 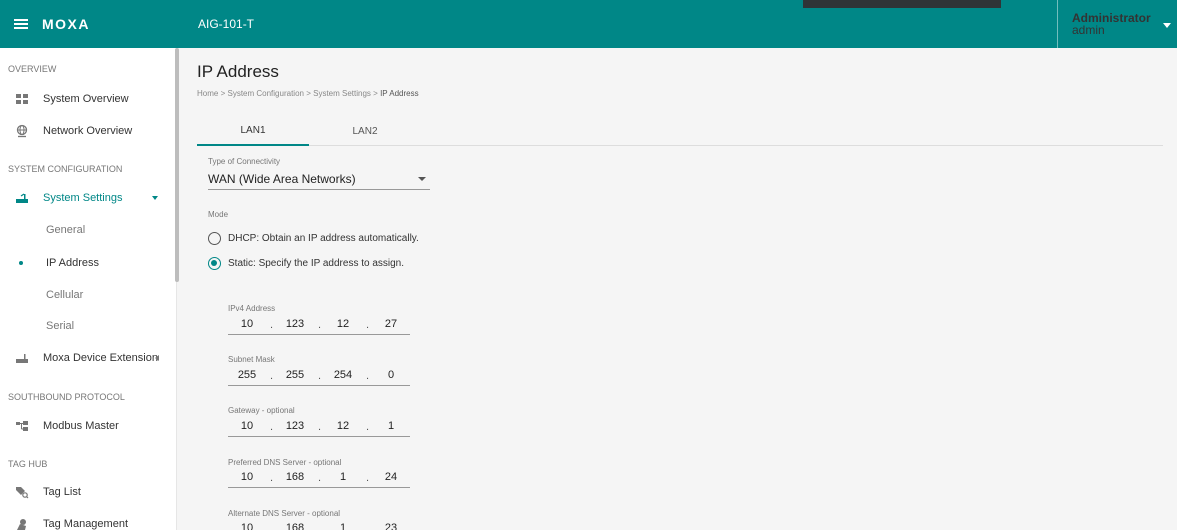 What do you see at coordinates (214, 263) in the screenshot?
I see `radio-checked-icon` at bounding box center [214, 263].